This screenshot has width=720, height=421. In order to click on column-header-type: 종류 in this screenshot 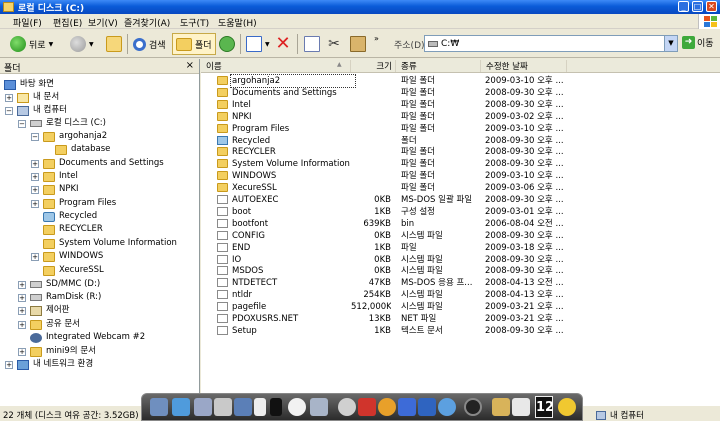, I will do `click(438, 66)`.